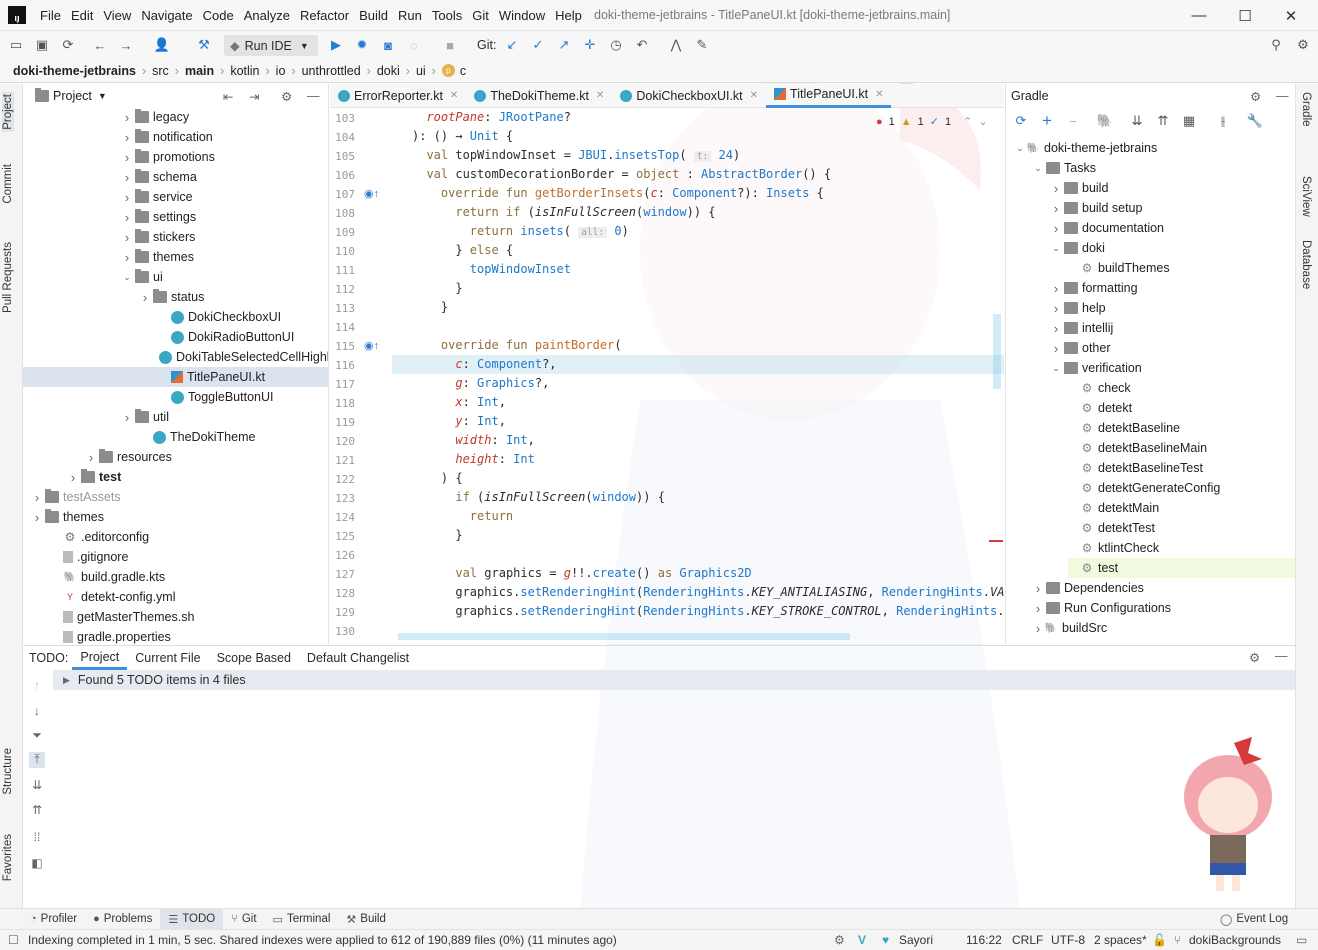 The height and width of the screenshot is (950, 1318). What do you see at coordinates (1199, 15) in the screenshot?
I see `minimize-icon: —` at bounding box center [1199, 15].